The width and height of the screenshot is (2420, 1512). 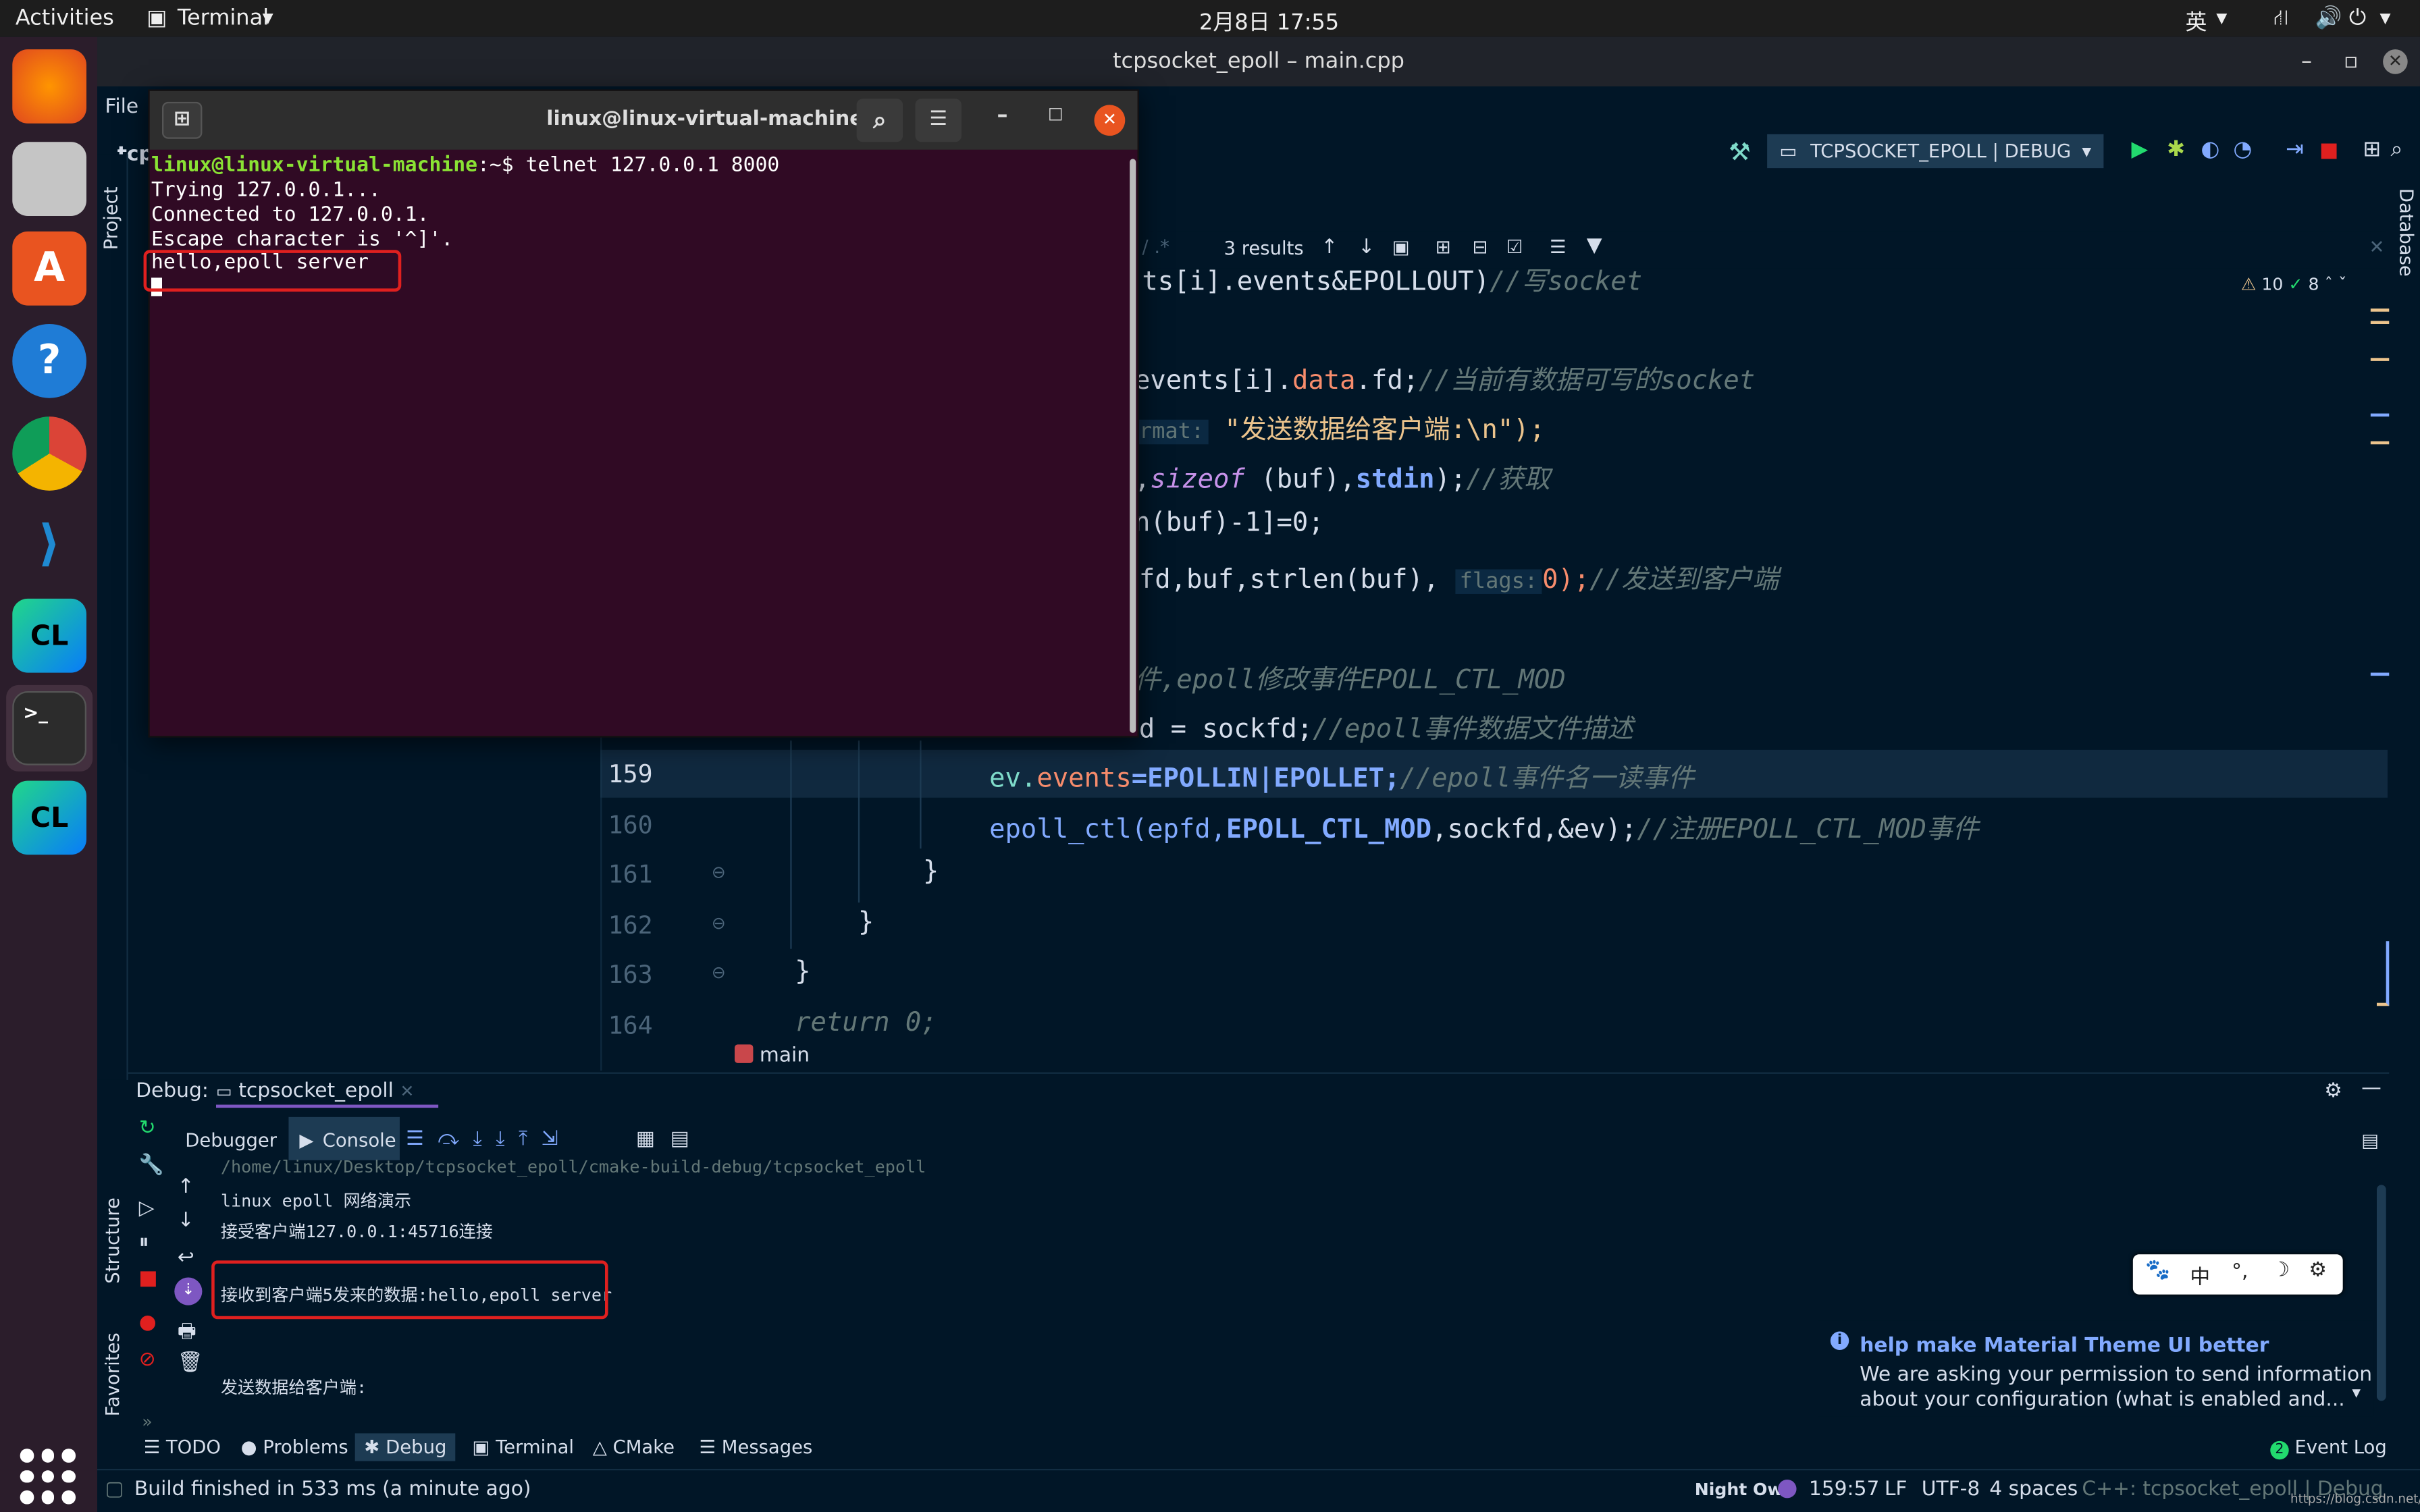 What do you see at coordinates (113, 1374) in the screenshot?
I see `favorites-tool-tab: Favorites` at bounding box center [113, 1374].